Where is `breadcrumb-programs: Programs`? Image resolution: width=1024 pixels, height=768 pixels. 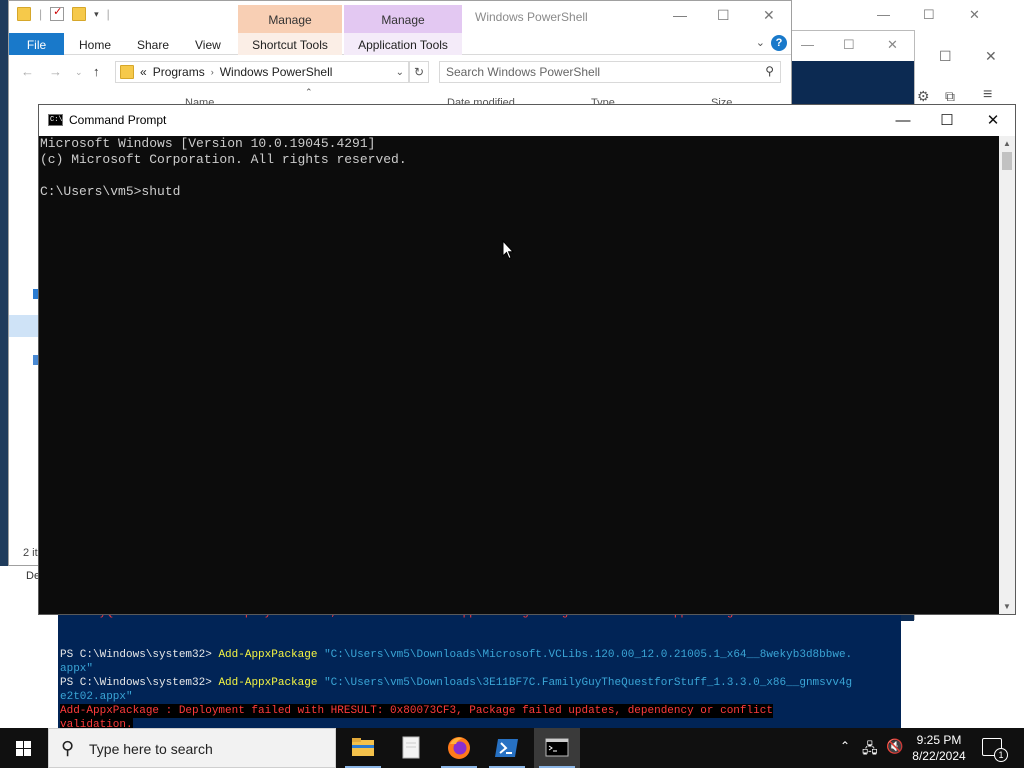
breadcrumb-programs: Programs is located at coordinates (179, 72).